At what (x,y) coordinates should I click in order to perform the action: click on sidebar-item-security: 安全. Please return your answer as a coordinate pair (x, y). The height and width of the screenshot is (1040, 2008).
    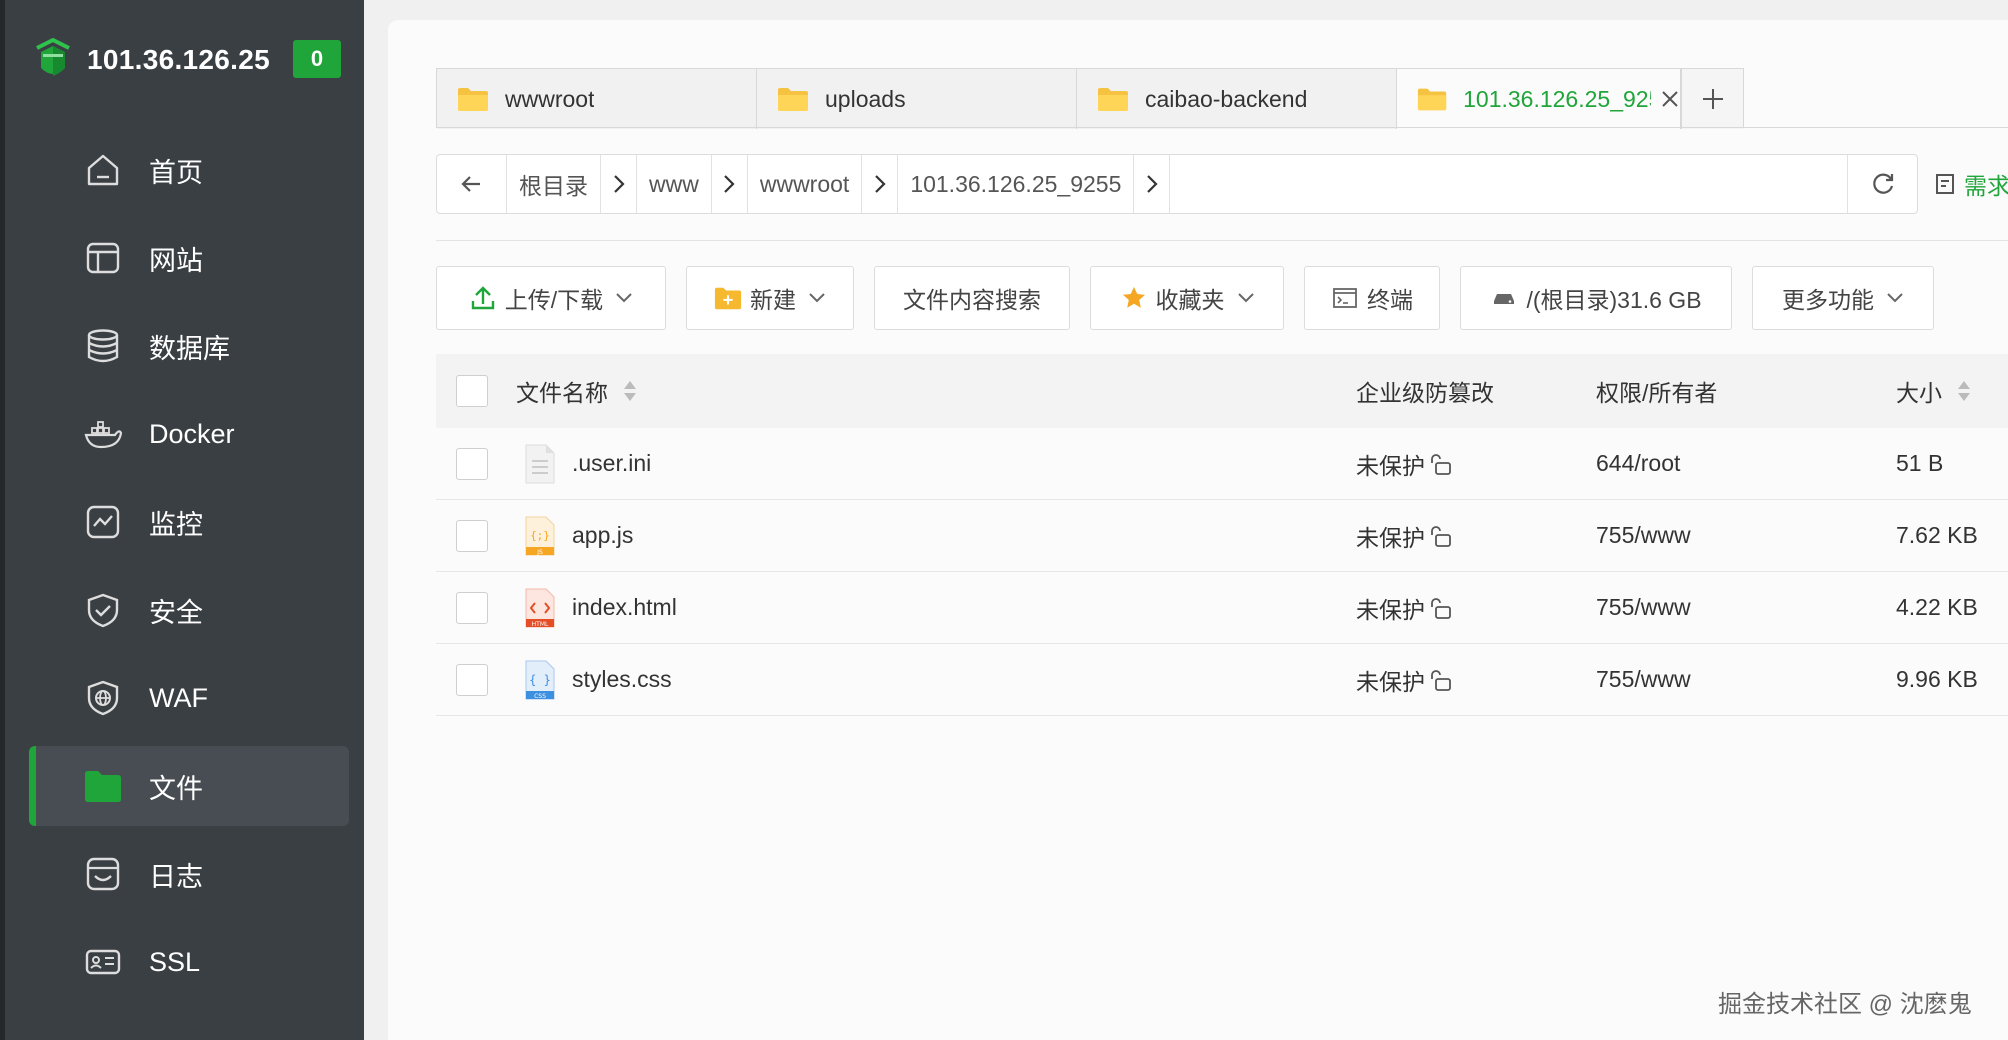
    Looking at the image, I should click on (189, 610).